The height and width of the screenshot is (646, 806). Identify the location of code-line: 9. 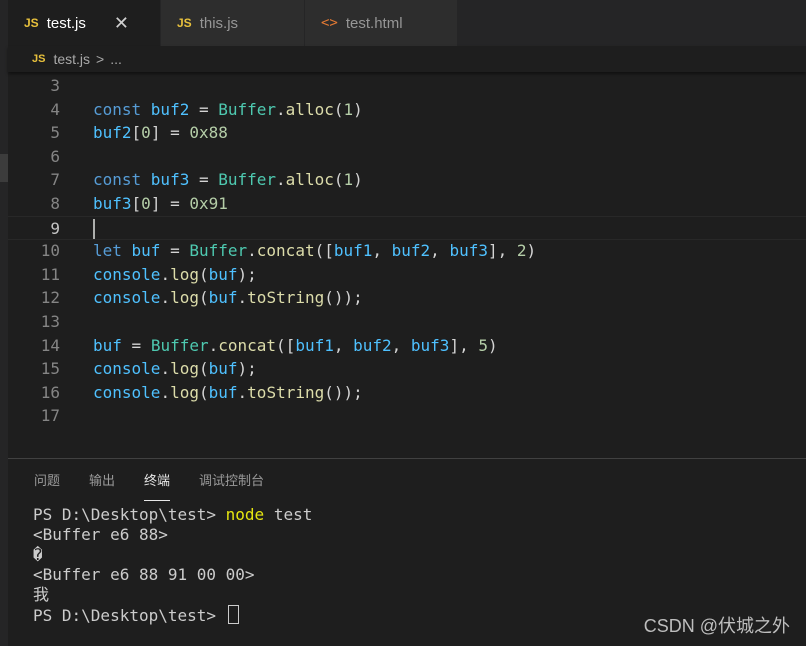
(407, 227).